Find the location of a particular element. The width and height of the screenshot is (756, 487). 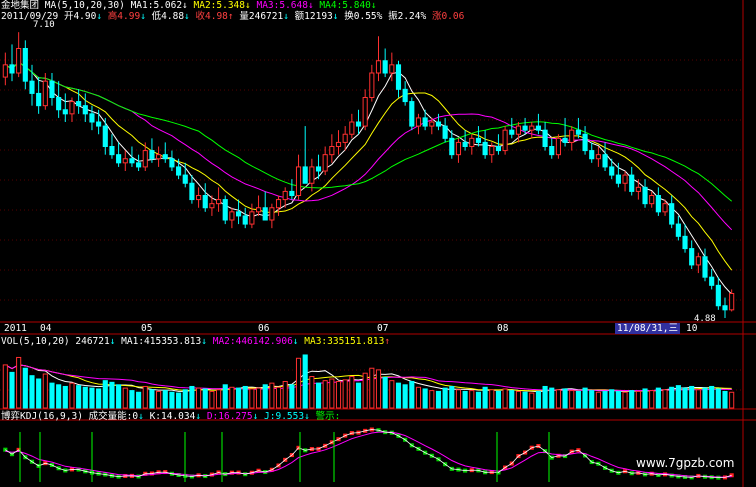

vol-ma3: MA3:335151.813 is located at coordinates (344, 341).